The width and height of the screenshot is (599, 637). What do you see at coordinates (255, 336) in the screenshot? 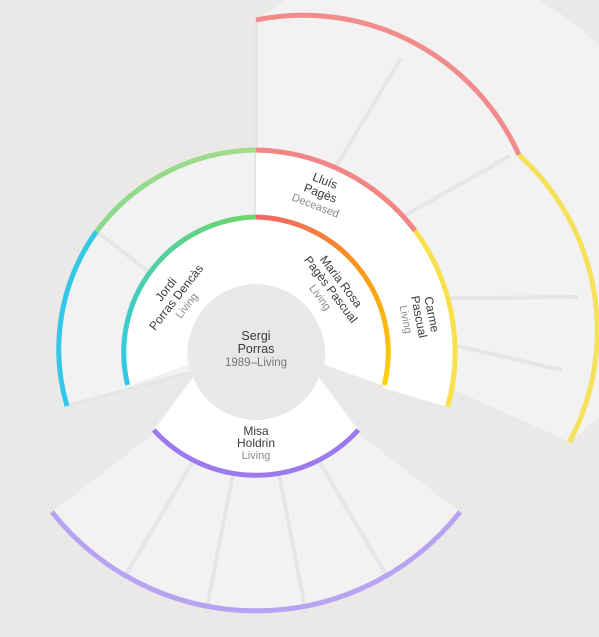
I see `root-first-name: Sergi` at bounding box center [255, 336].